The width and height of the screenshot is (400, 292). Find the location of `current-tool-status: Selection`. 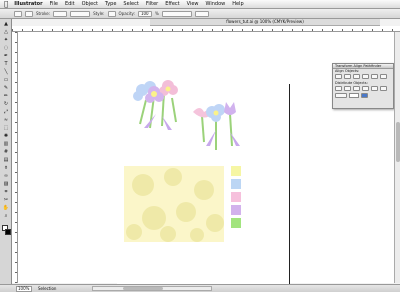

current-tool-status: Selection is located at coordinates (47, 288).